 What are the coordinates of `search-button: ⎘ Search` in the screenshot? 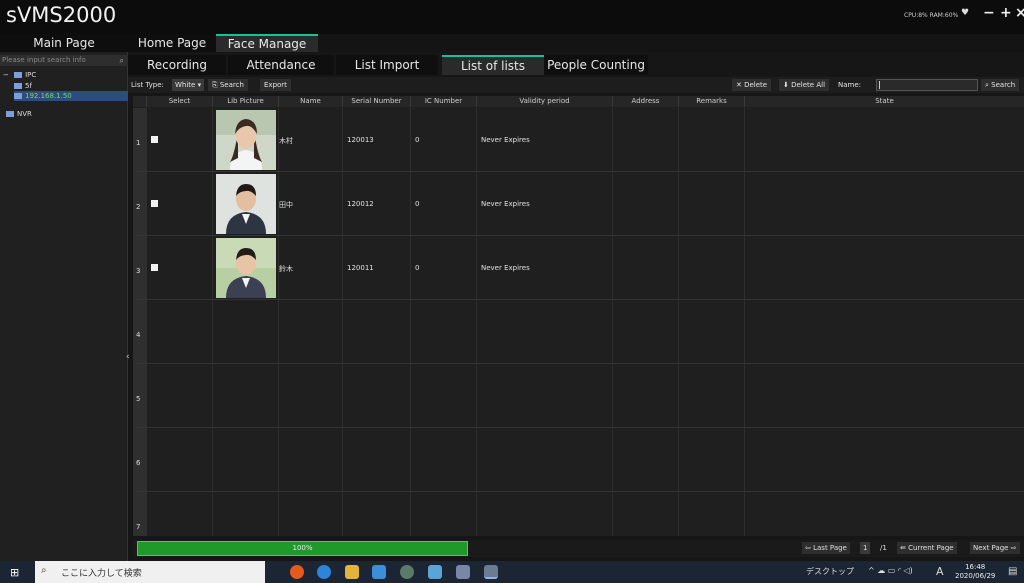 It's located at (228, 85).